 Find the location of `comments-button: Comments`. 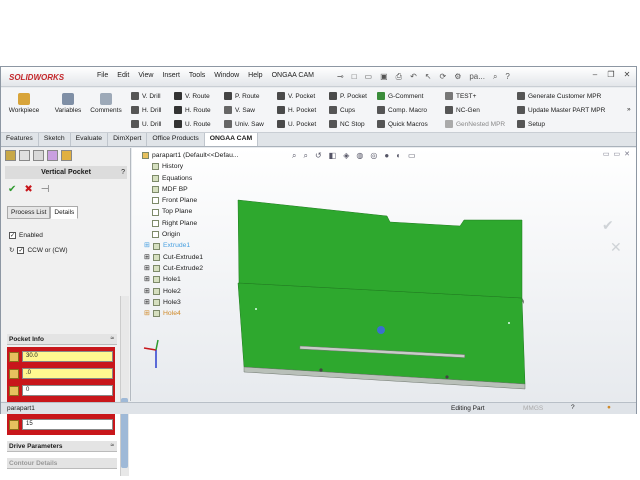

comments-button: Comments is located at coordinates (106, 103).